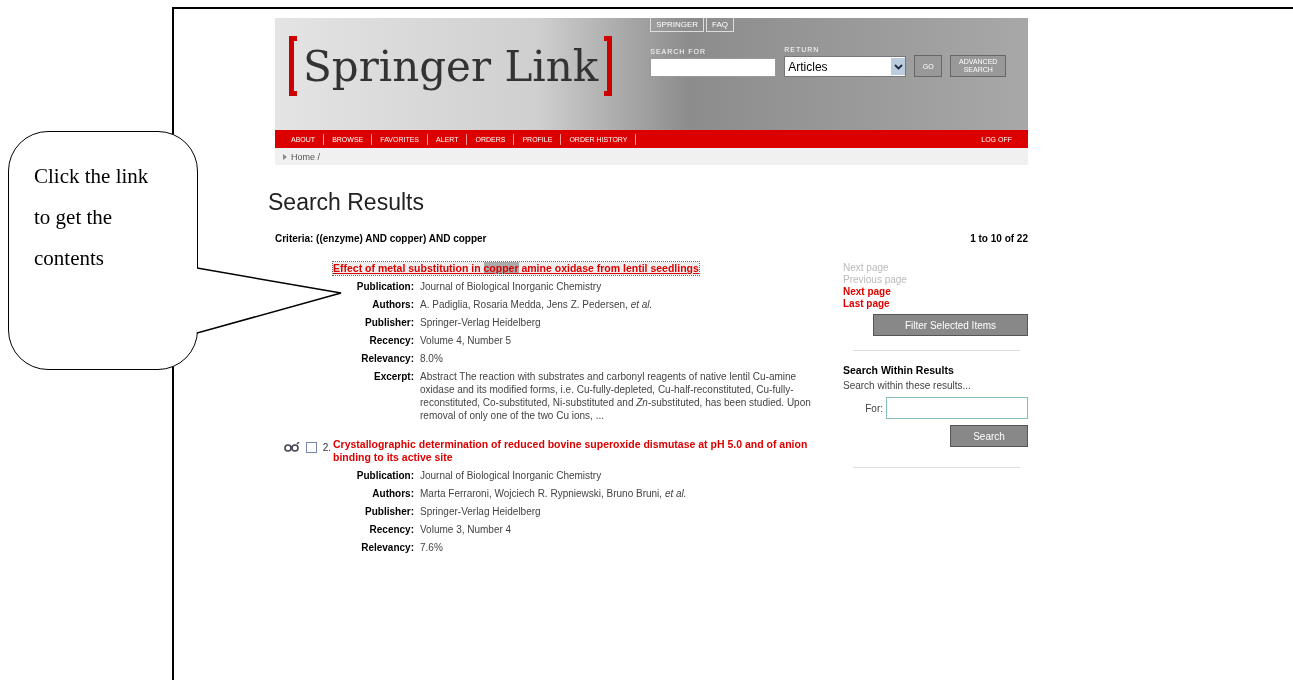 The width and height of the screenshot is (1293, 680). I want to click on result-checkbox, so click(311, 447).